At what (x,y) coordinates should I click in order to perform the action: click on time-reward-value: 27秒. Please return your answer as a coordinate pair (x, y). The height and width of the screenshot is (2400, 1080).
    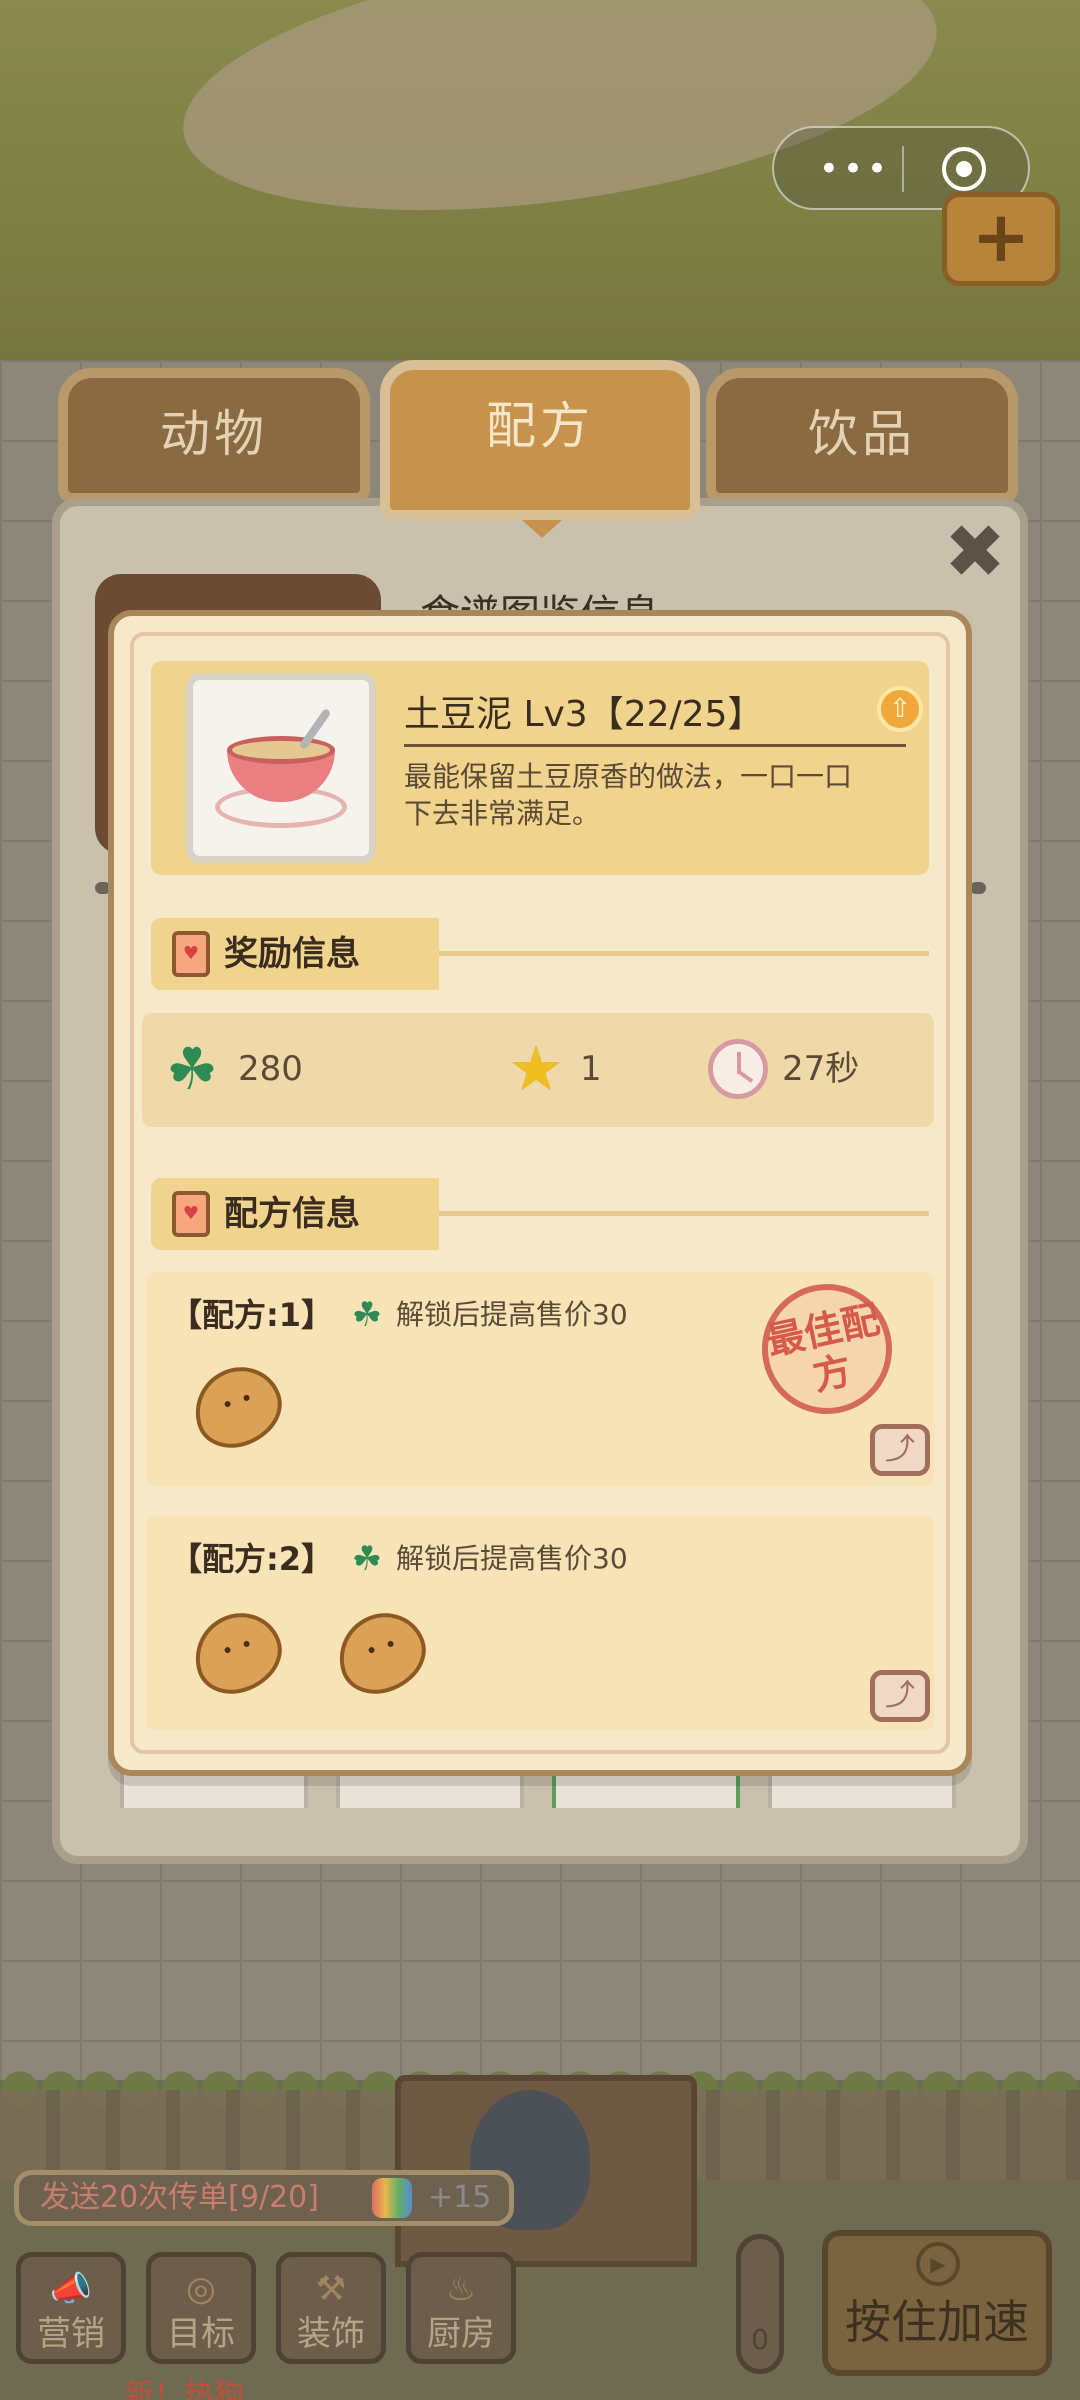
    Looking at the image, I should click on (821, 1069).